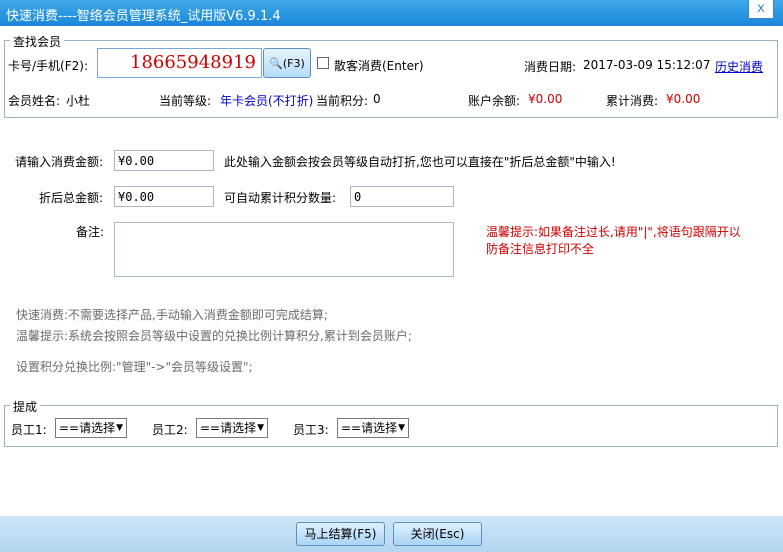 Image resolution: width=783 pixels, height=552 pixels. Describe the element at coordinates (59, 162) in the screenshot. I see `amount-label: 请输入消费金额:` at that location.